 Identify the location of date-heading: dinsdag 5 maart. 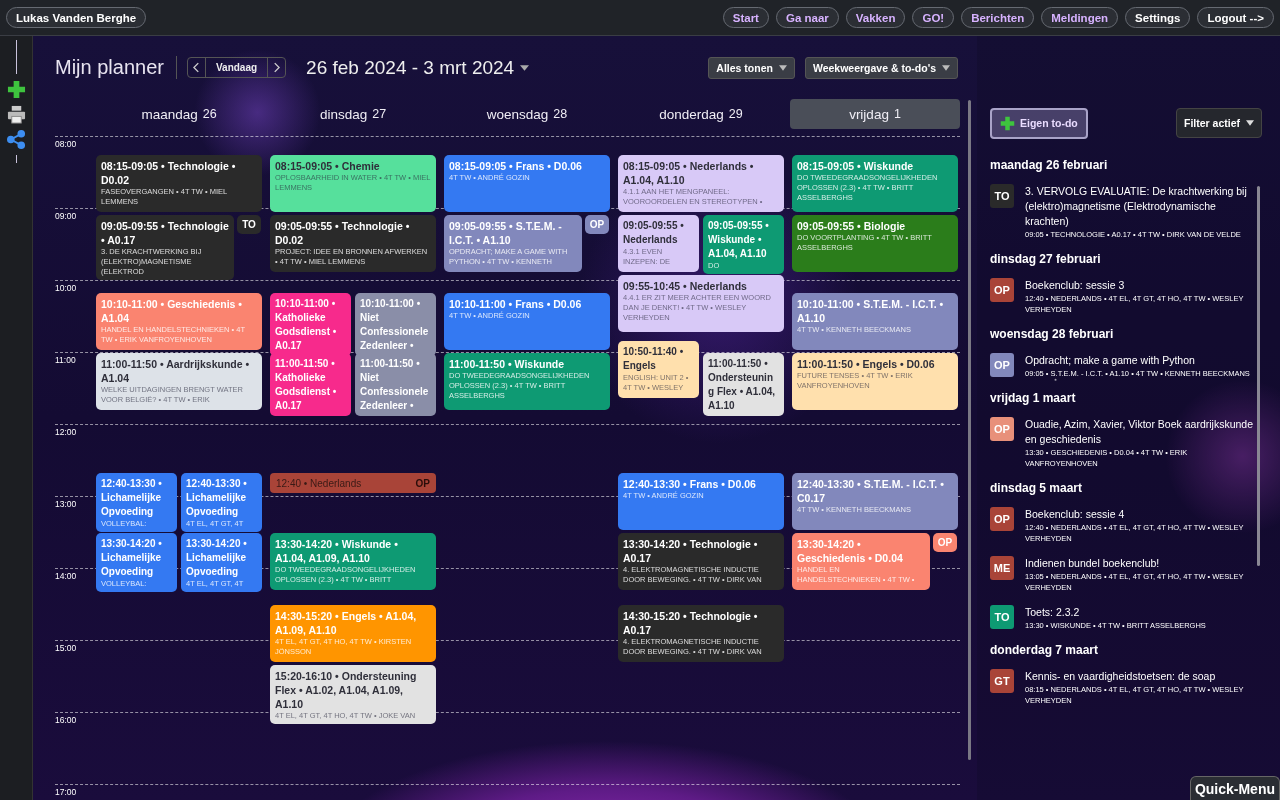
(1037, 488).